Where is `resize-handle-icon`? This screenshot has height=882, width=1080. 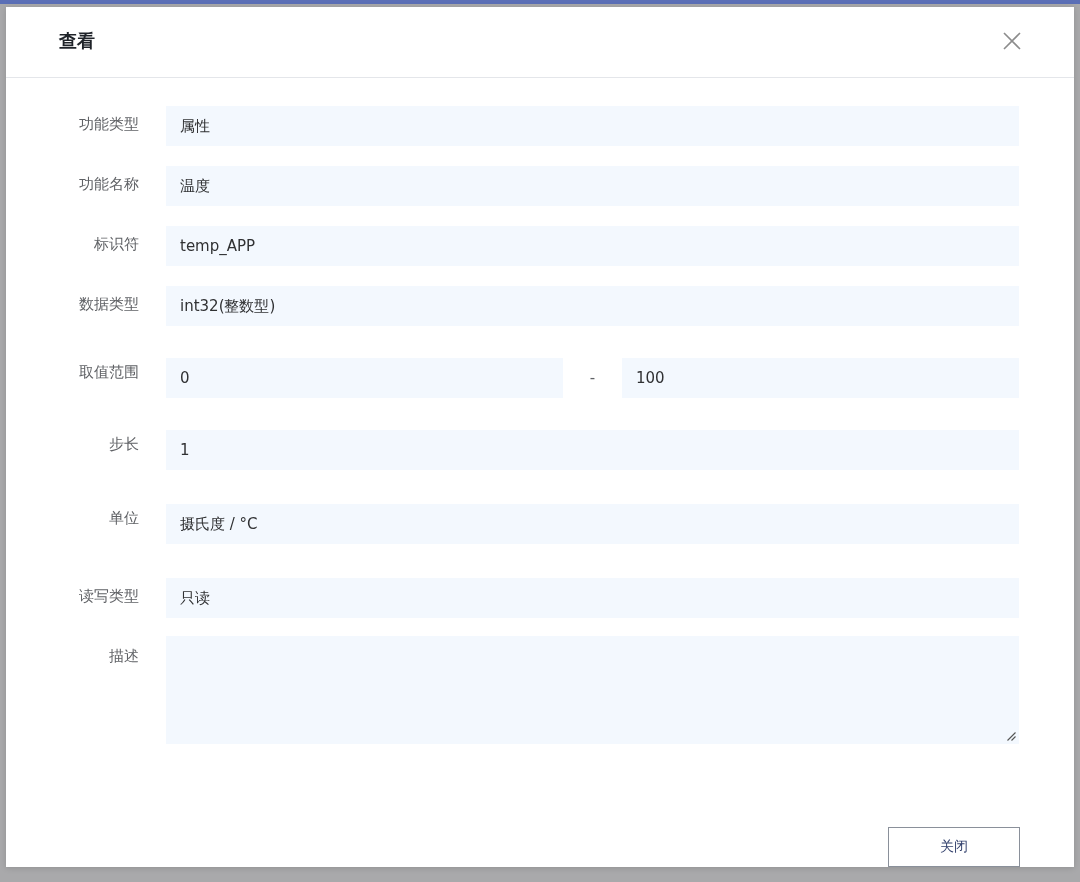 resize-handle-icon is located at coordinates (1011, 736).